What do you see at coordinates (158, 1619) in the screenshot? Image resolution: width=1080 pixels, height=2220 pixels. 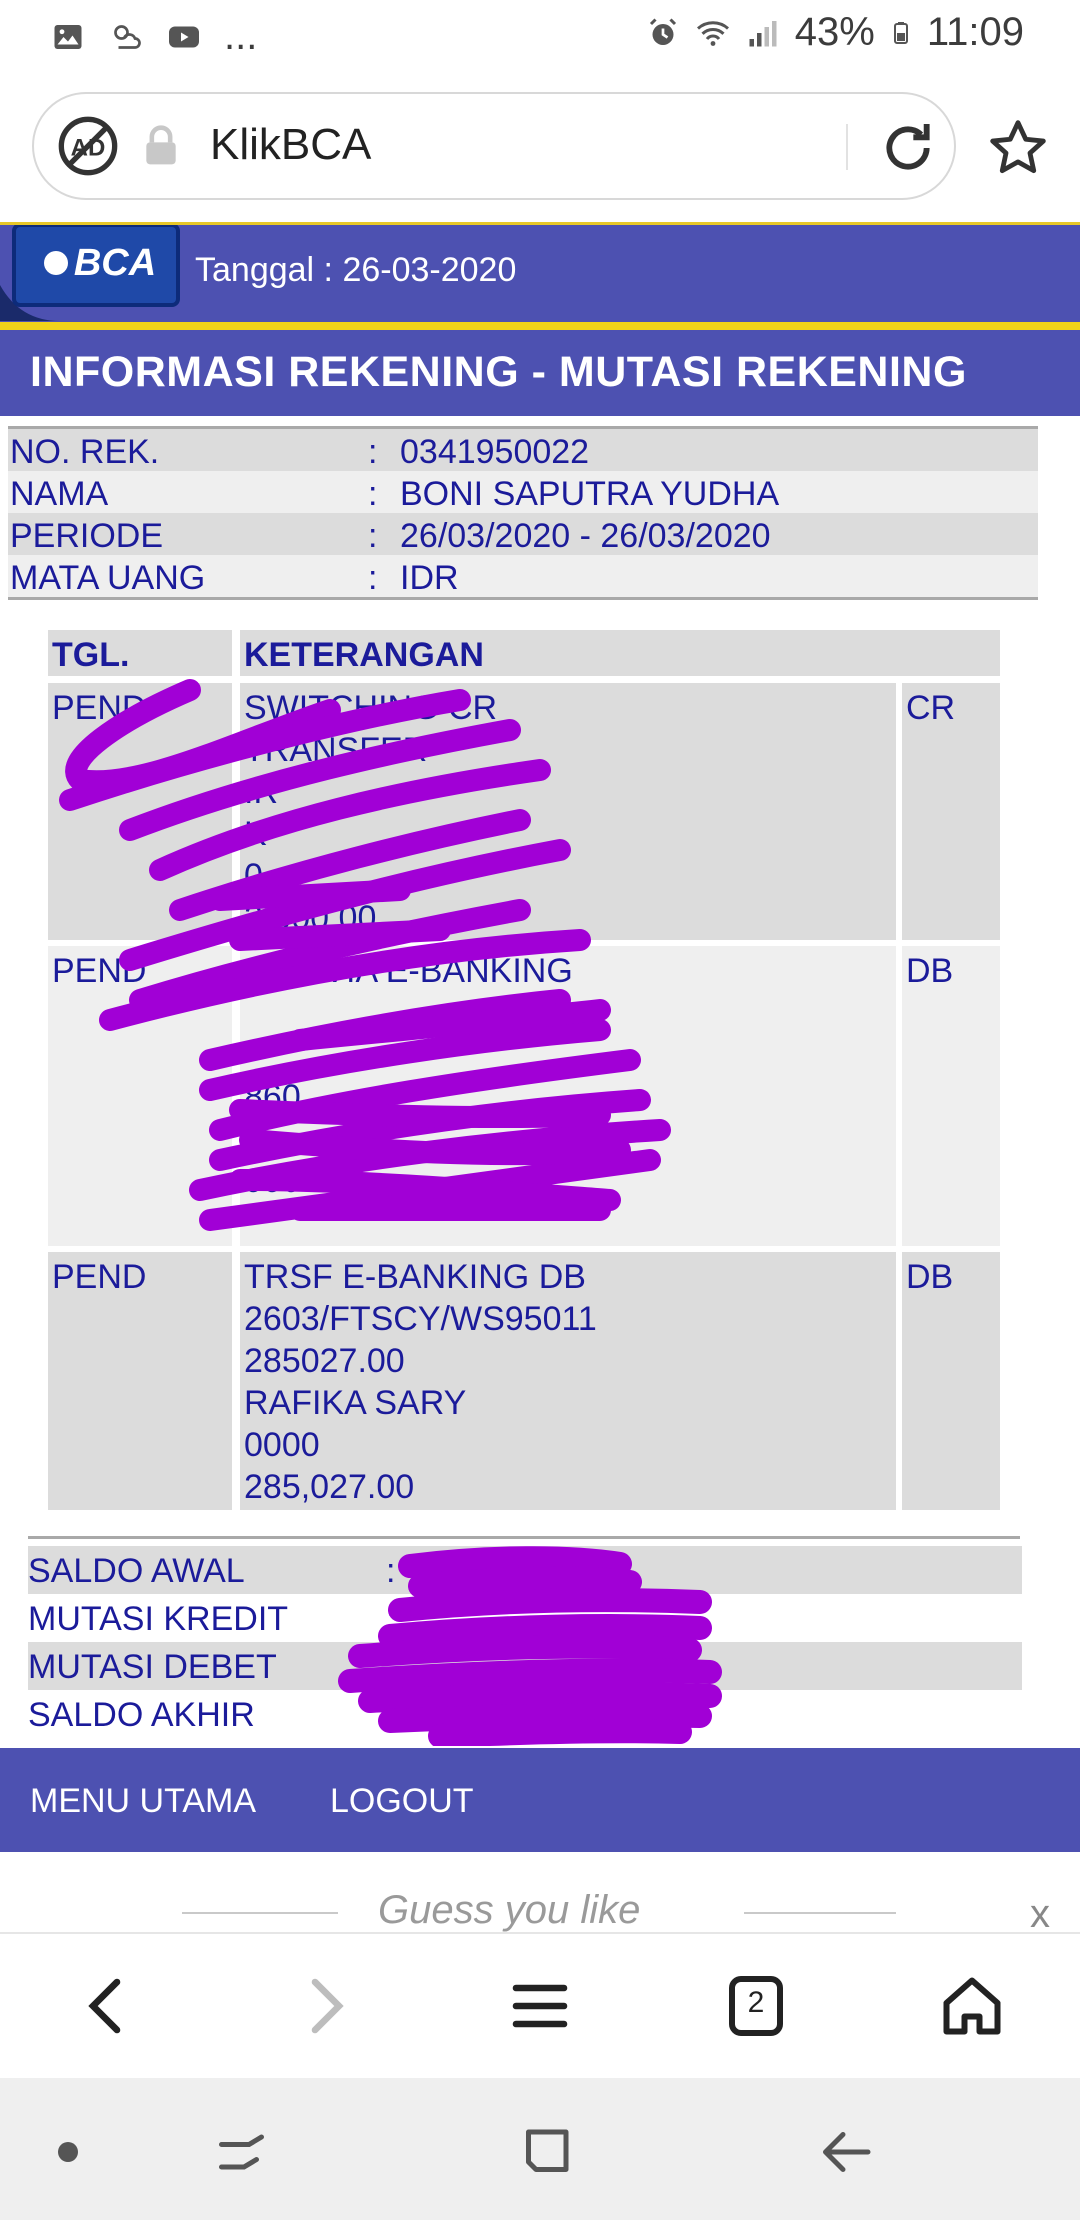 I see `summary-label: MUTASI KREDIT` at bounding box center [158, 1619].